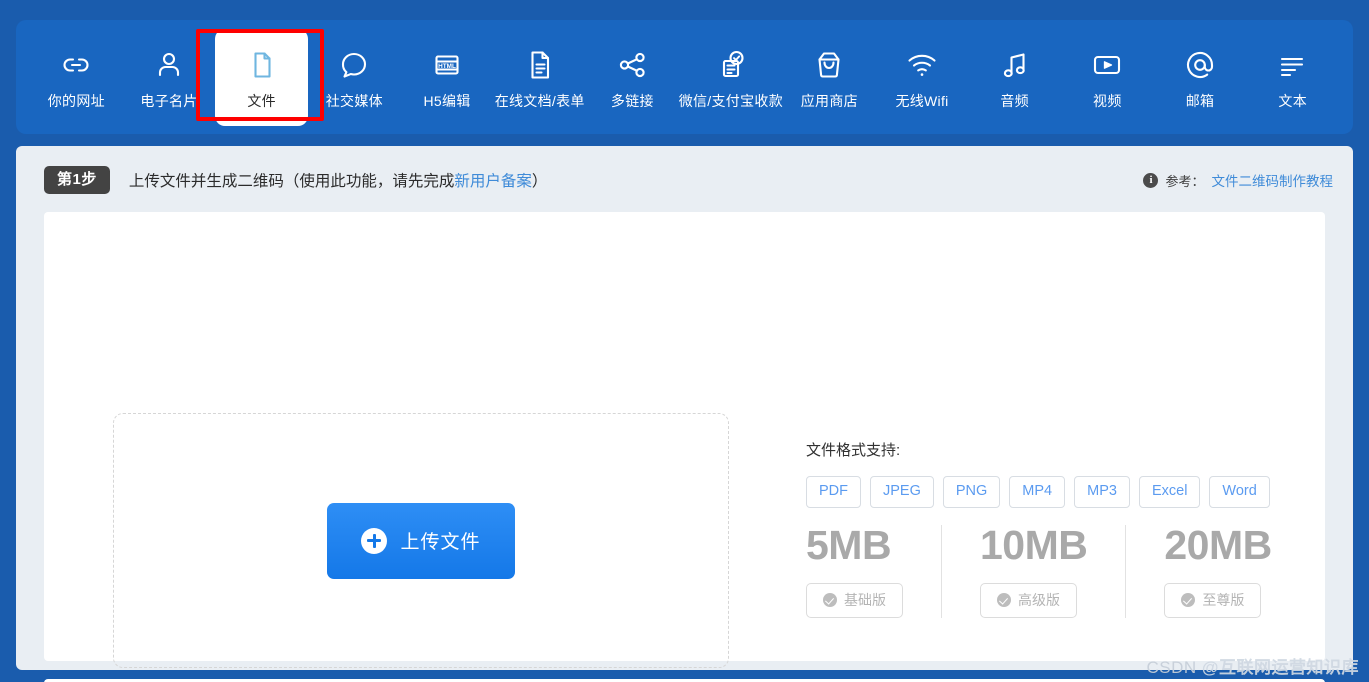 This screenshot has width=1369, height=682. What do you see at coordinates (374, 540) in the screenshot?
I see `plus-icon` at bounding box center [374, 540].